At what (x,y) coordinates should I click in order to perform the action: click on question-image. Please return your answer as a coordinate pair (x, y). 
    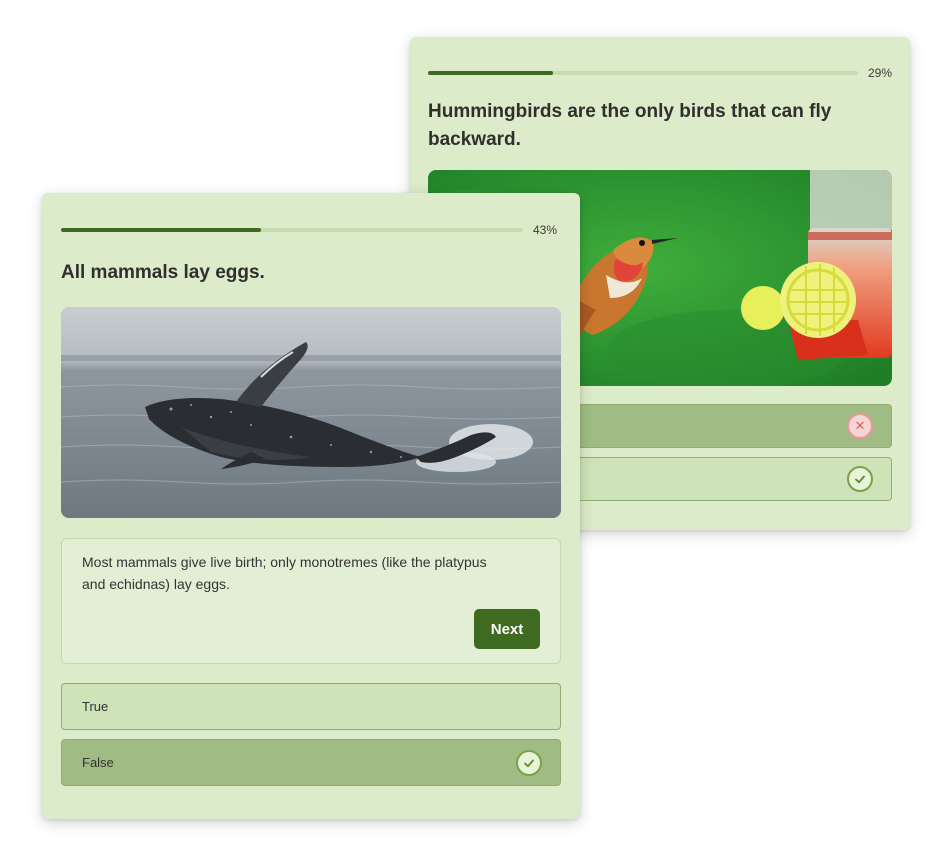
    Looking at the image, I should click on (311, 412).